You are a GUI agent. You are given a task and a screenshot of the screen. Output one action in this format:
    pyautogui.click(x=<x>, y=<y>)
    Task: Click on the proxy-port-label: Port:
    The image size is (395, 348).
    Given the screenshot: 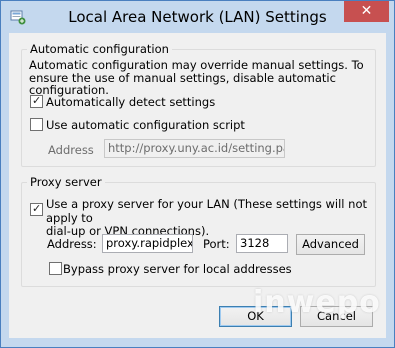 What is the action you would take?
    pyautogui.click(x=216, y=244)
    